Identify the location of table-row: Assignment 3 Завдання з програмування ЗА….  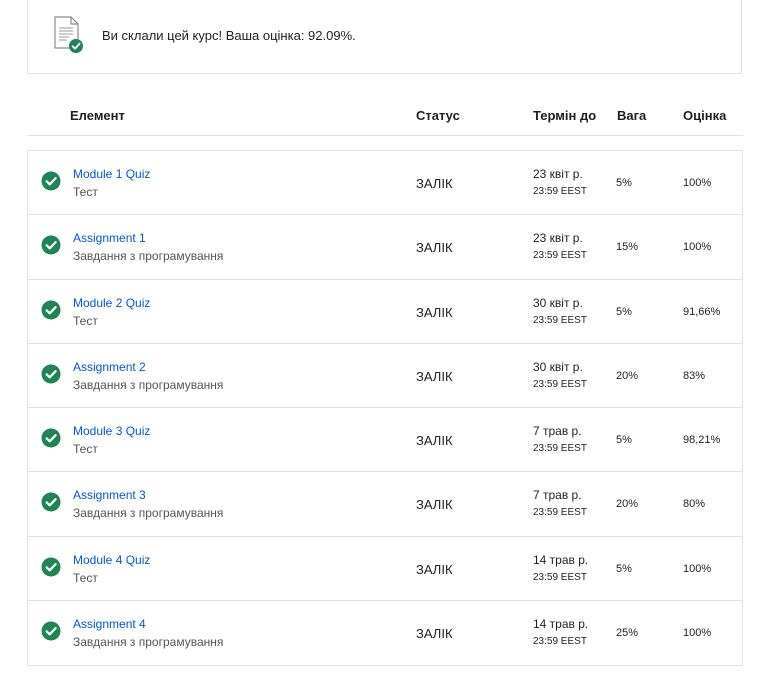
(385, 504).